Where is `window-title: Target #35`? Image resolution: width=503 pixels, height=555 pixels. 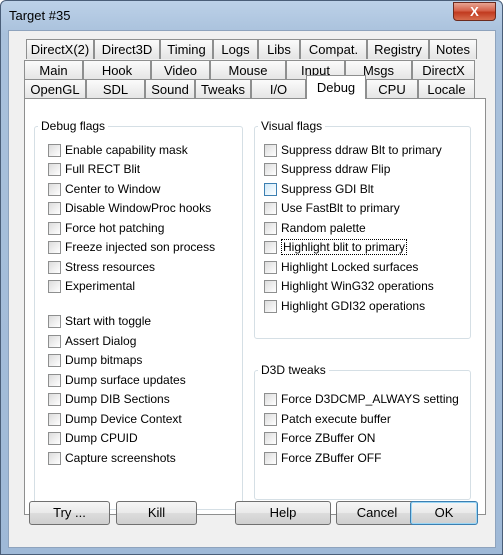
window-title: Target #35 is located at coordinates (40, 15).